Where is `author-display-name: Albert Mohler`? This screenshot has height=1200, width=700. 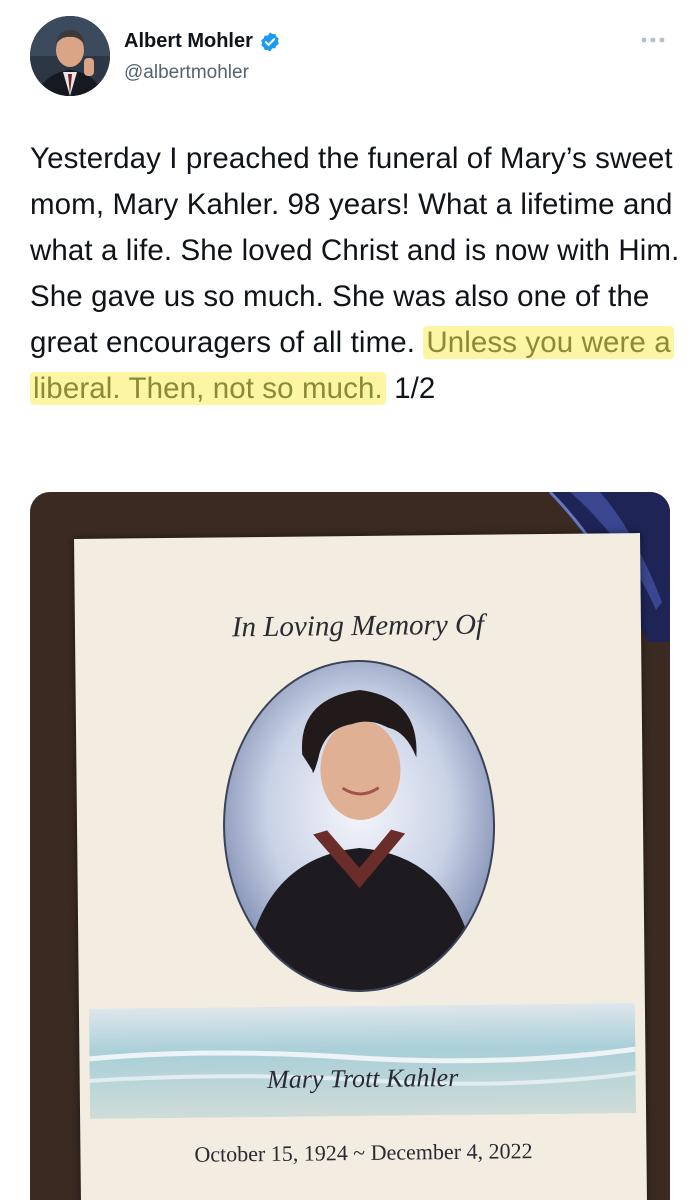
author-display-name: Albert Mohler is located at coordinates (188, 41).